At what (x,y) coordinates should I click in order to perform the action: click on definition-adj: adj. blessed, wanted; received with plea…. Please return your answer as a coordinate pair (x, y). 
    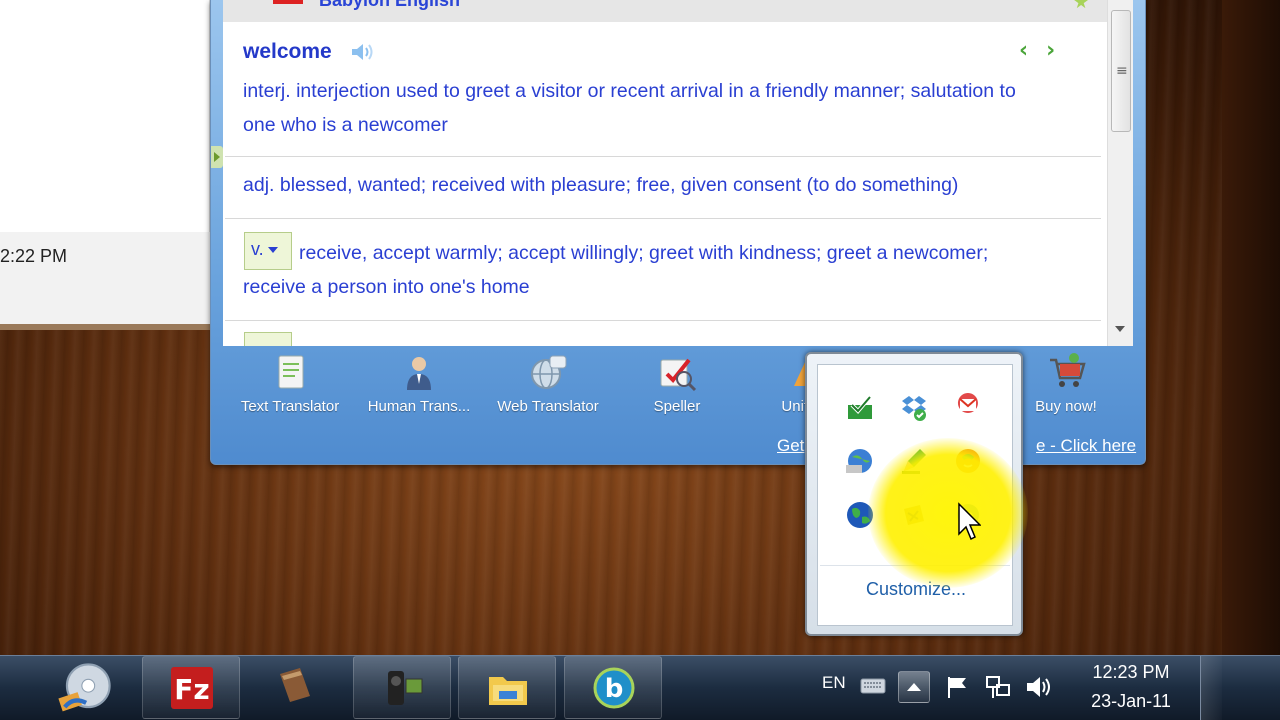
    Looking at the image, I should click on (601, 185).